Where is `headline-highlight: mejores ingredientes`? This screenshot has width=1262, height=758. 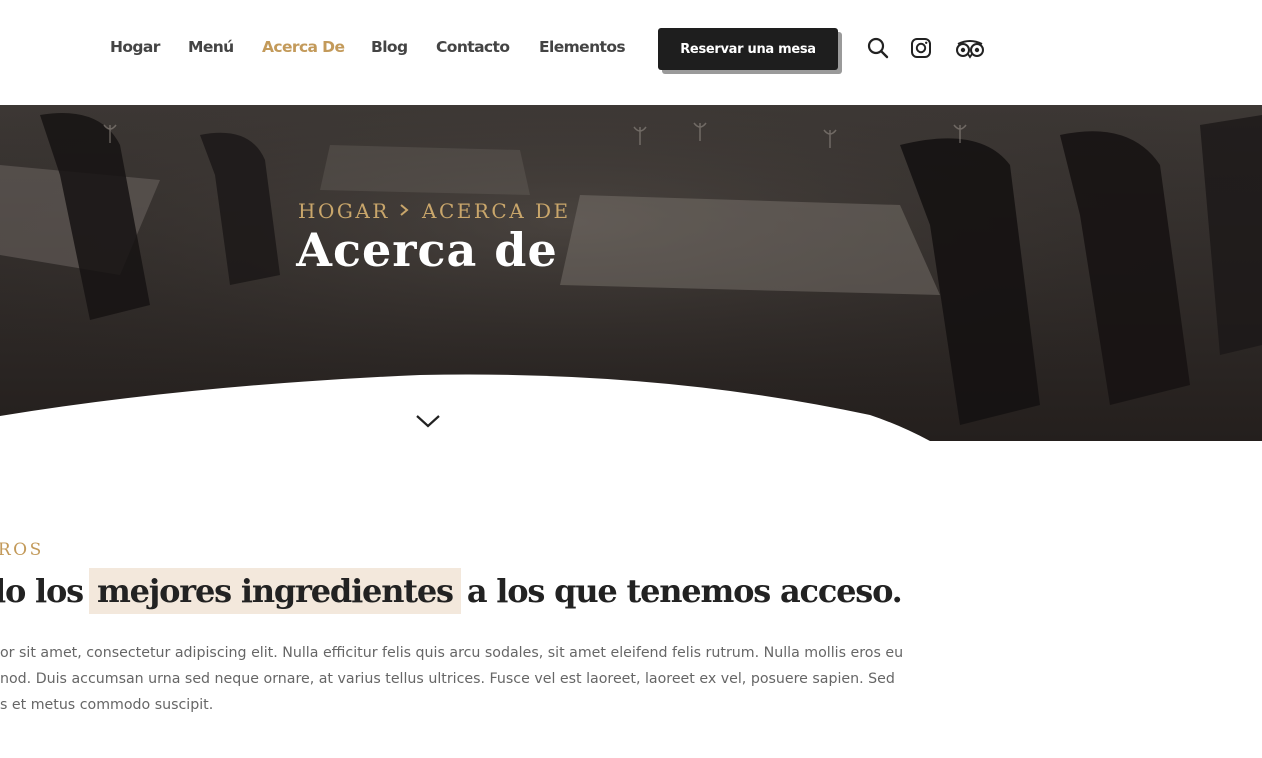 headline-highlight: mejores ingredientes is located at coordinates (274, 591).